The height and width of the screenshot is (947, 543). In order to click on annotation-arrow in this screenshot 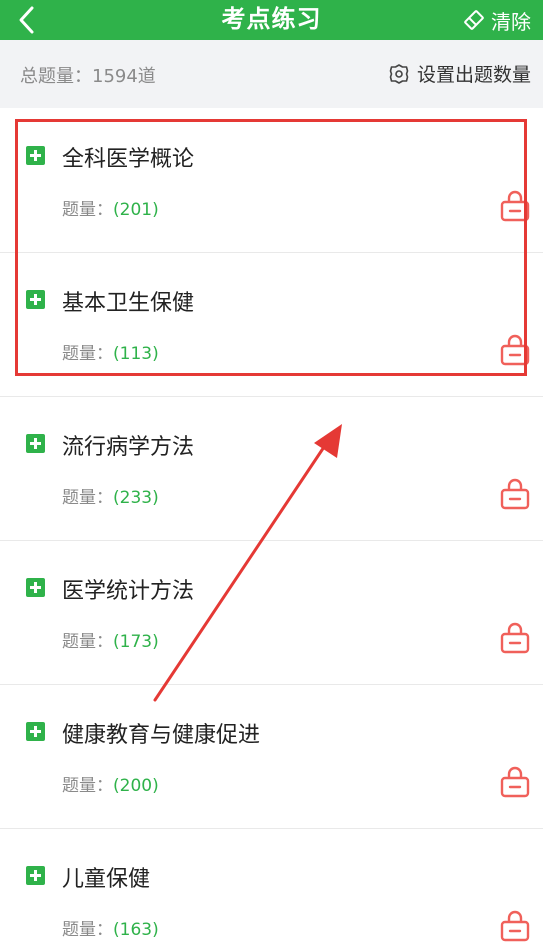, I will do `click(247, 563)`.